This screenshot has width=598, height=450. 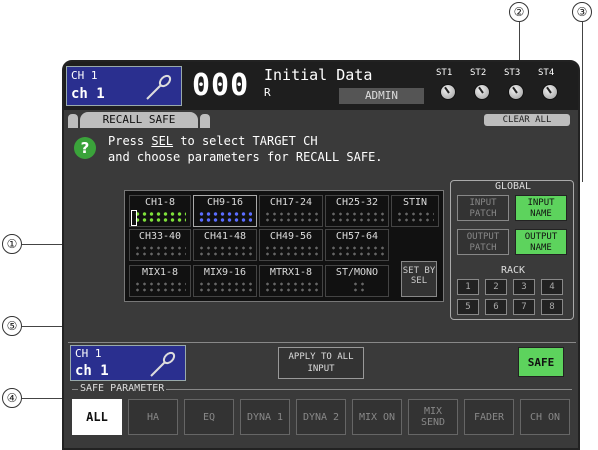 I want to click on input-patch-button: INPUT PATCH, so click(x=483, y=208).